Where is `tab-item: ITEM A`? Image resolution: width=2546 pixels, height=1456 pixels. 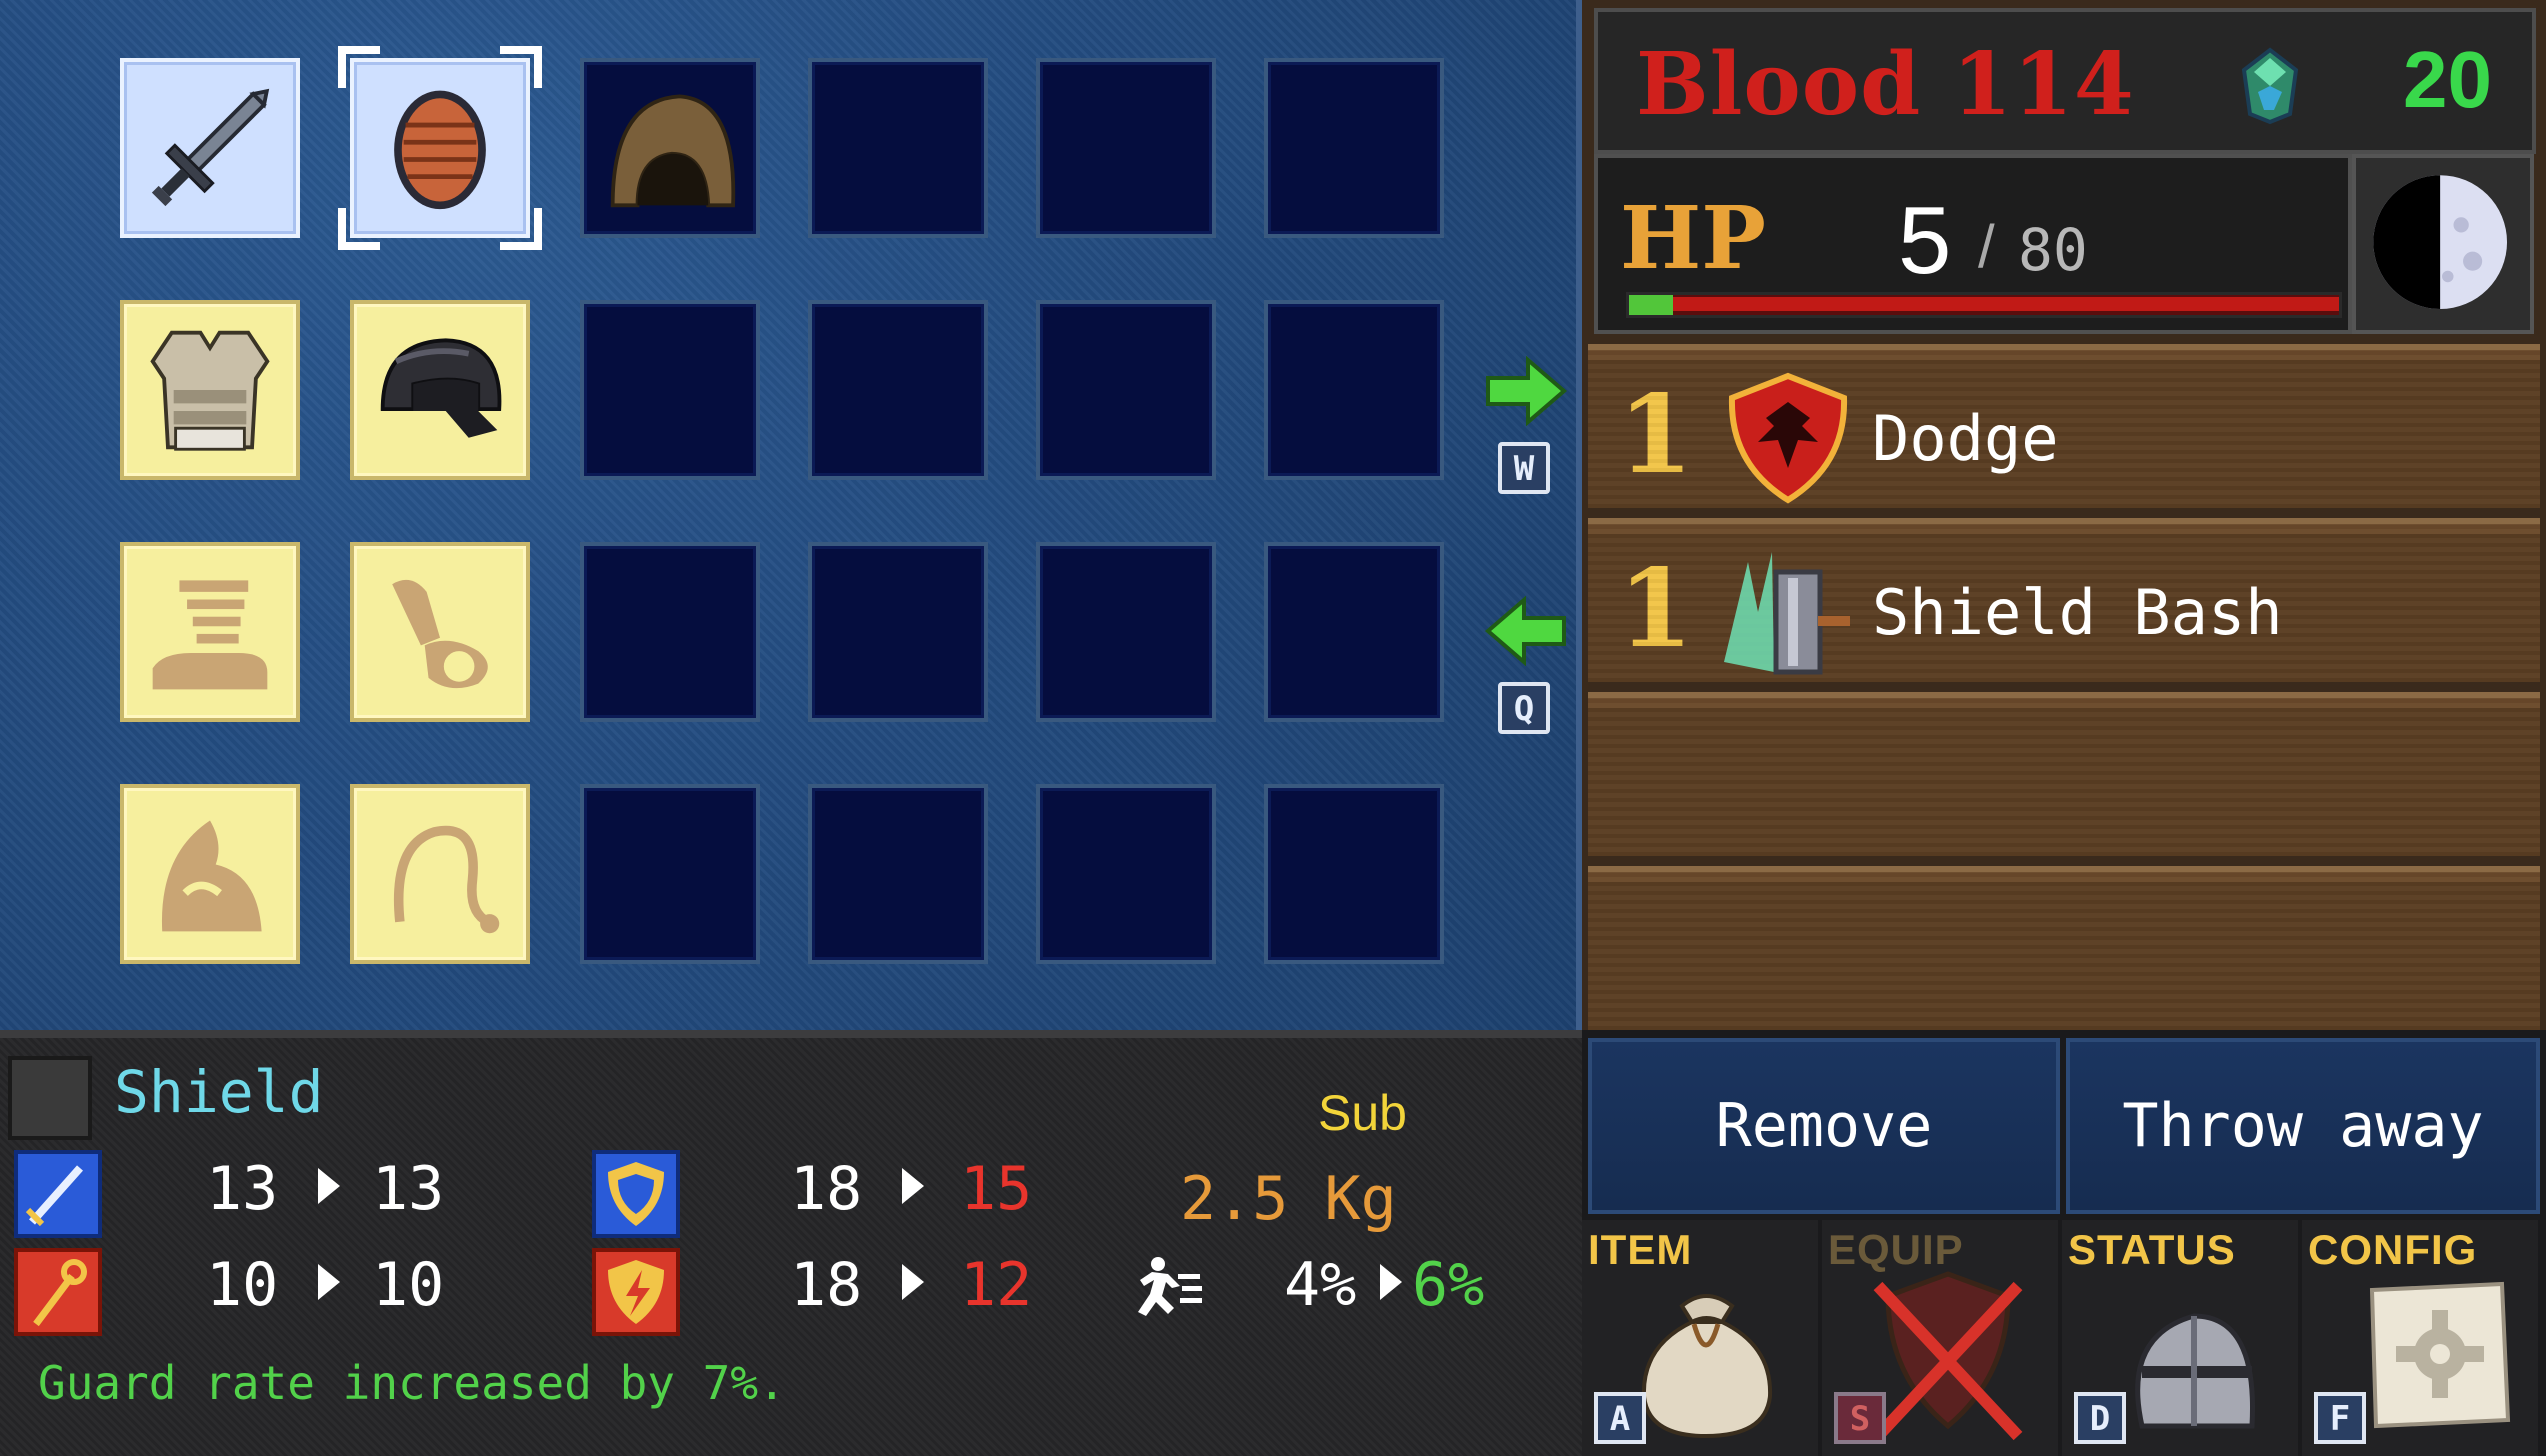
tab-item: ITEM A is located at coordinates (1700, 1338).